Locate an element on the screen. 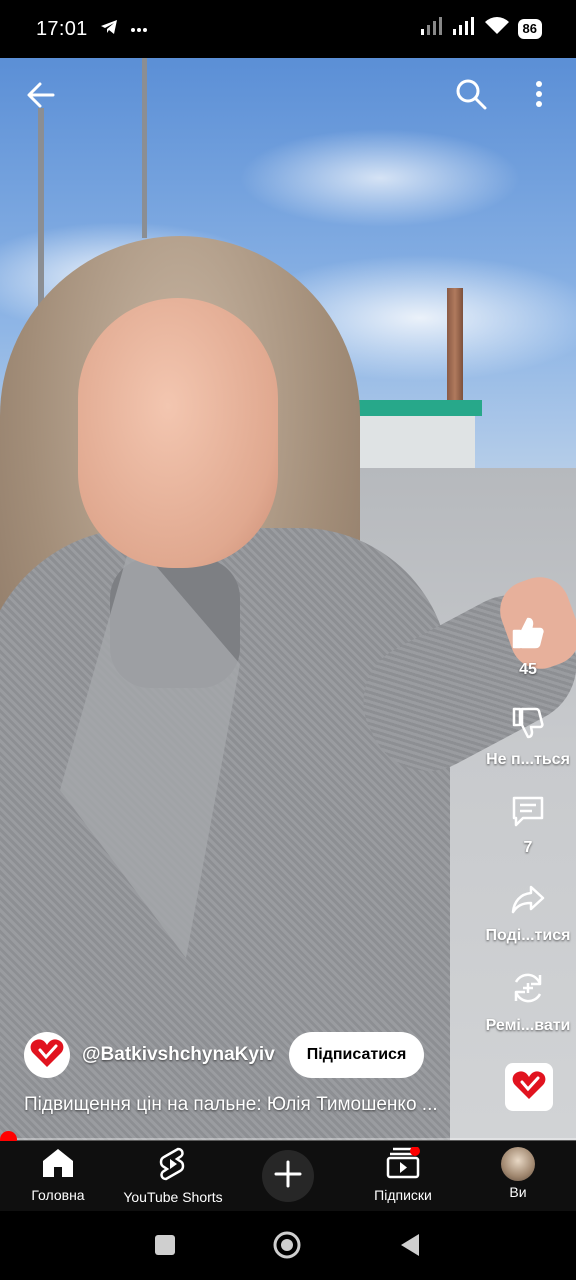 This screenshot has width=576, height=1280. channel-avatar is located at coordinates (47, 1055).